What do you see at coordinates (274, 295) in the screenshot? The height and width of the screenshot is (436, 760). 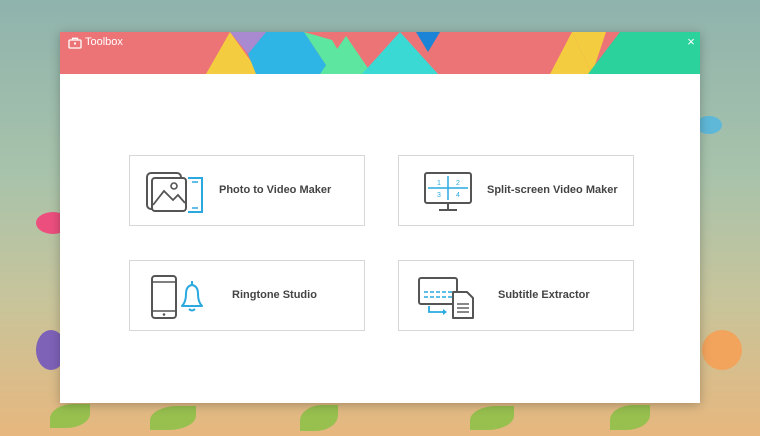 I see `ringtone-studio-label: Ringtone Studio` at bounding box center [274, 295].